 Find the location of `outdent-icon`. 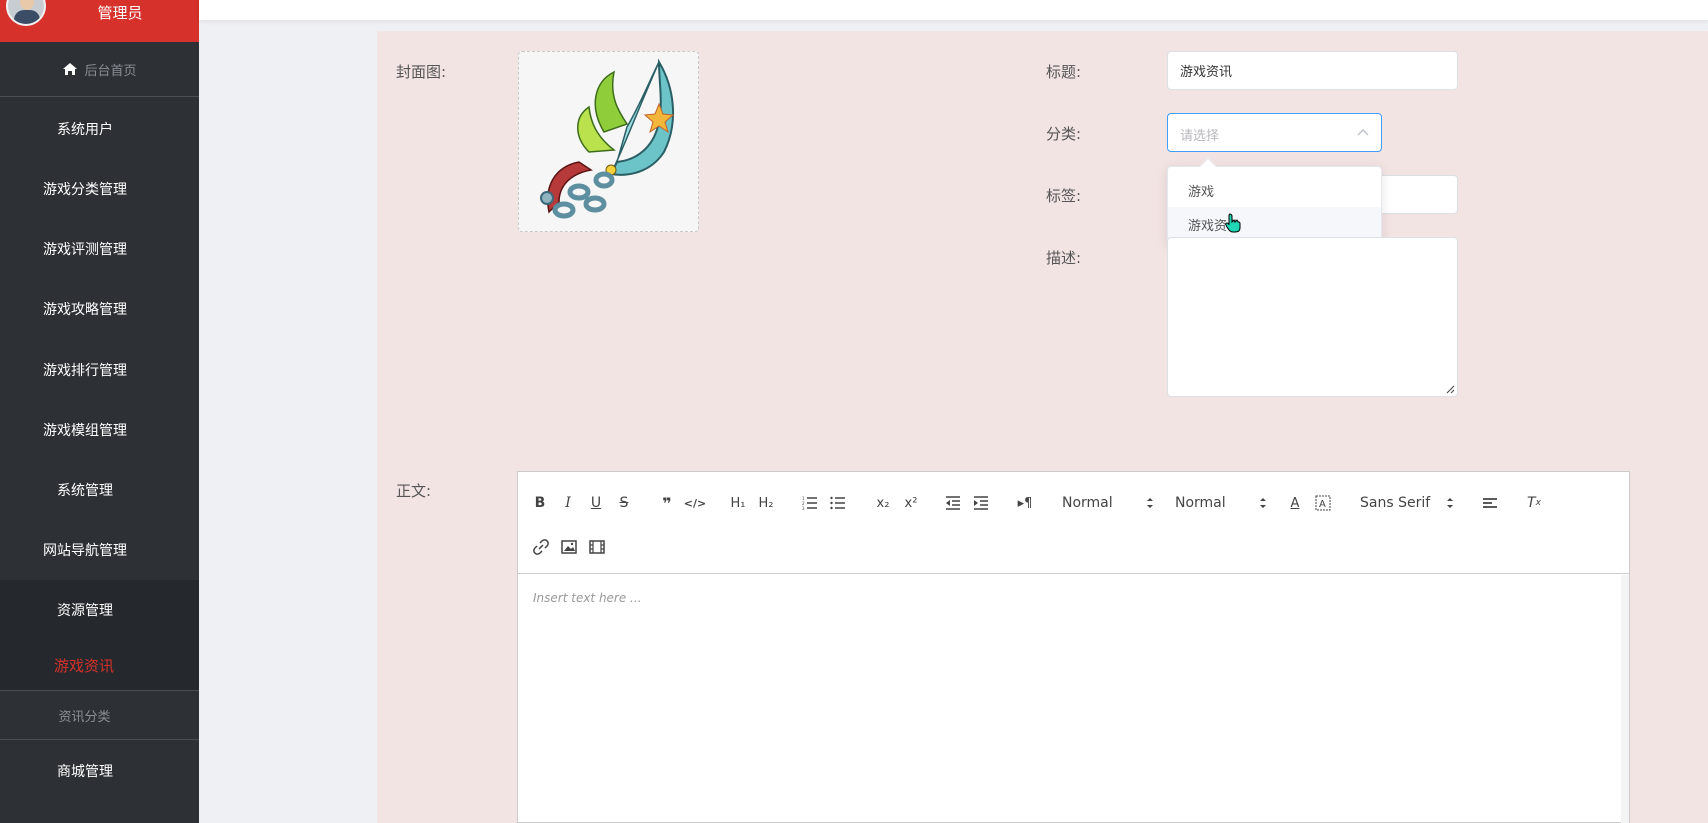

outdent-icon is located at coordinates (953, 503).